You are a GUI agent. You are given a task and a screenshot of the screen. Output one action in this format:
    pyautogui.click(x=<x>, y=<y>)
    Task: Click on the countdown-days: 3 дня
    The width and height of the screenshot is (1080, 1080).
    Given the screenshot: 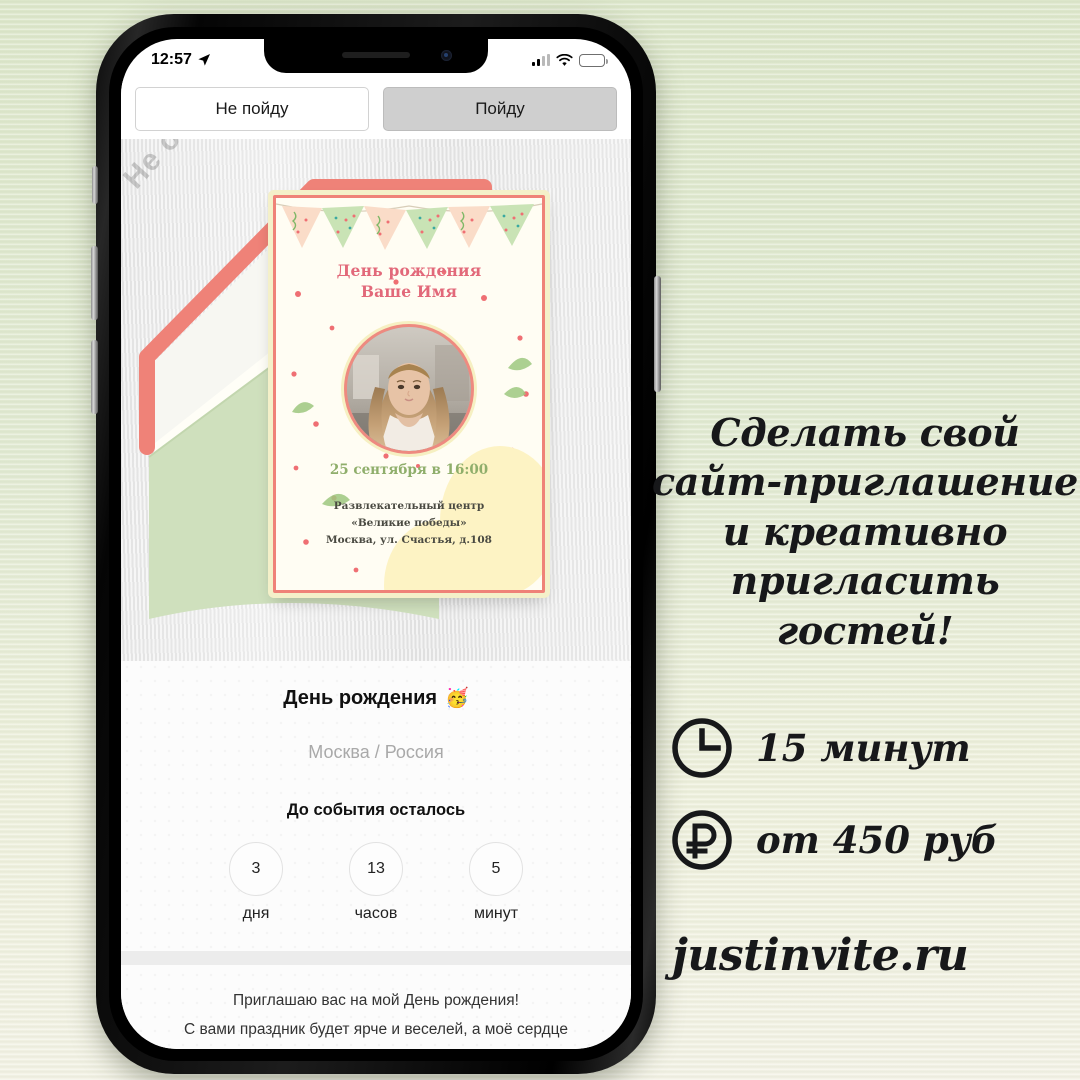 What is the action you would take?
    pyautogui.click(x=256, y=882)
    